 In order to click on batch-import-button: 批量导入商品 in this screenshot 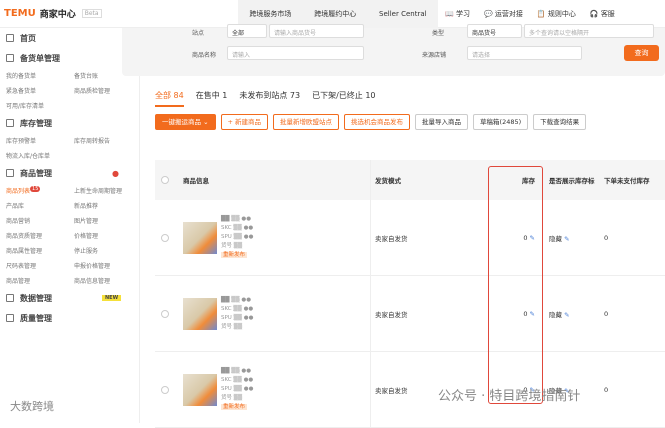, I will do `click(442, 122)`.